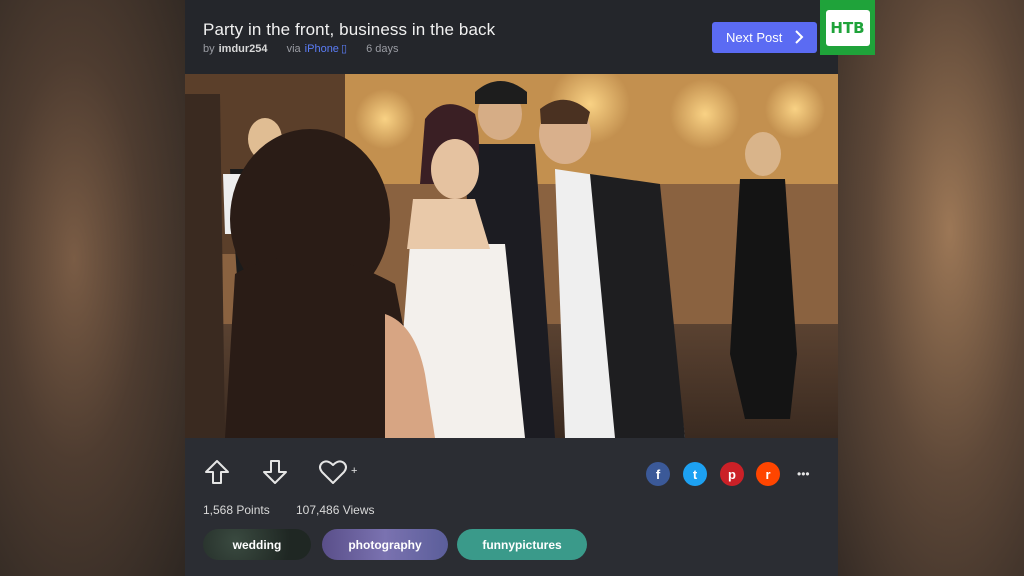 The width and height of the screenshot is (1024, 576). I want to click on pinterest-share-button: p, so click(732, 474).